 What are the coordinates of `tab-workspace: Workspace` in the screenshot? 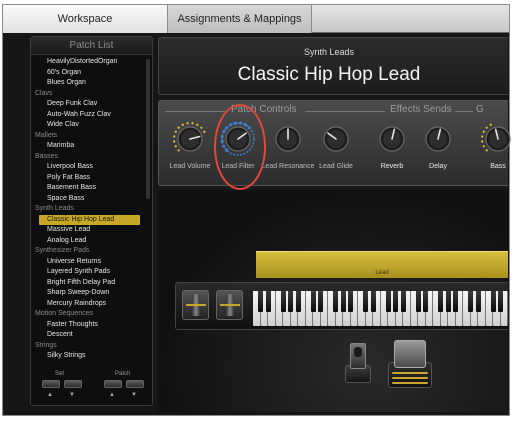 It's located at (85, 19).